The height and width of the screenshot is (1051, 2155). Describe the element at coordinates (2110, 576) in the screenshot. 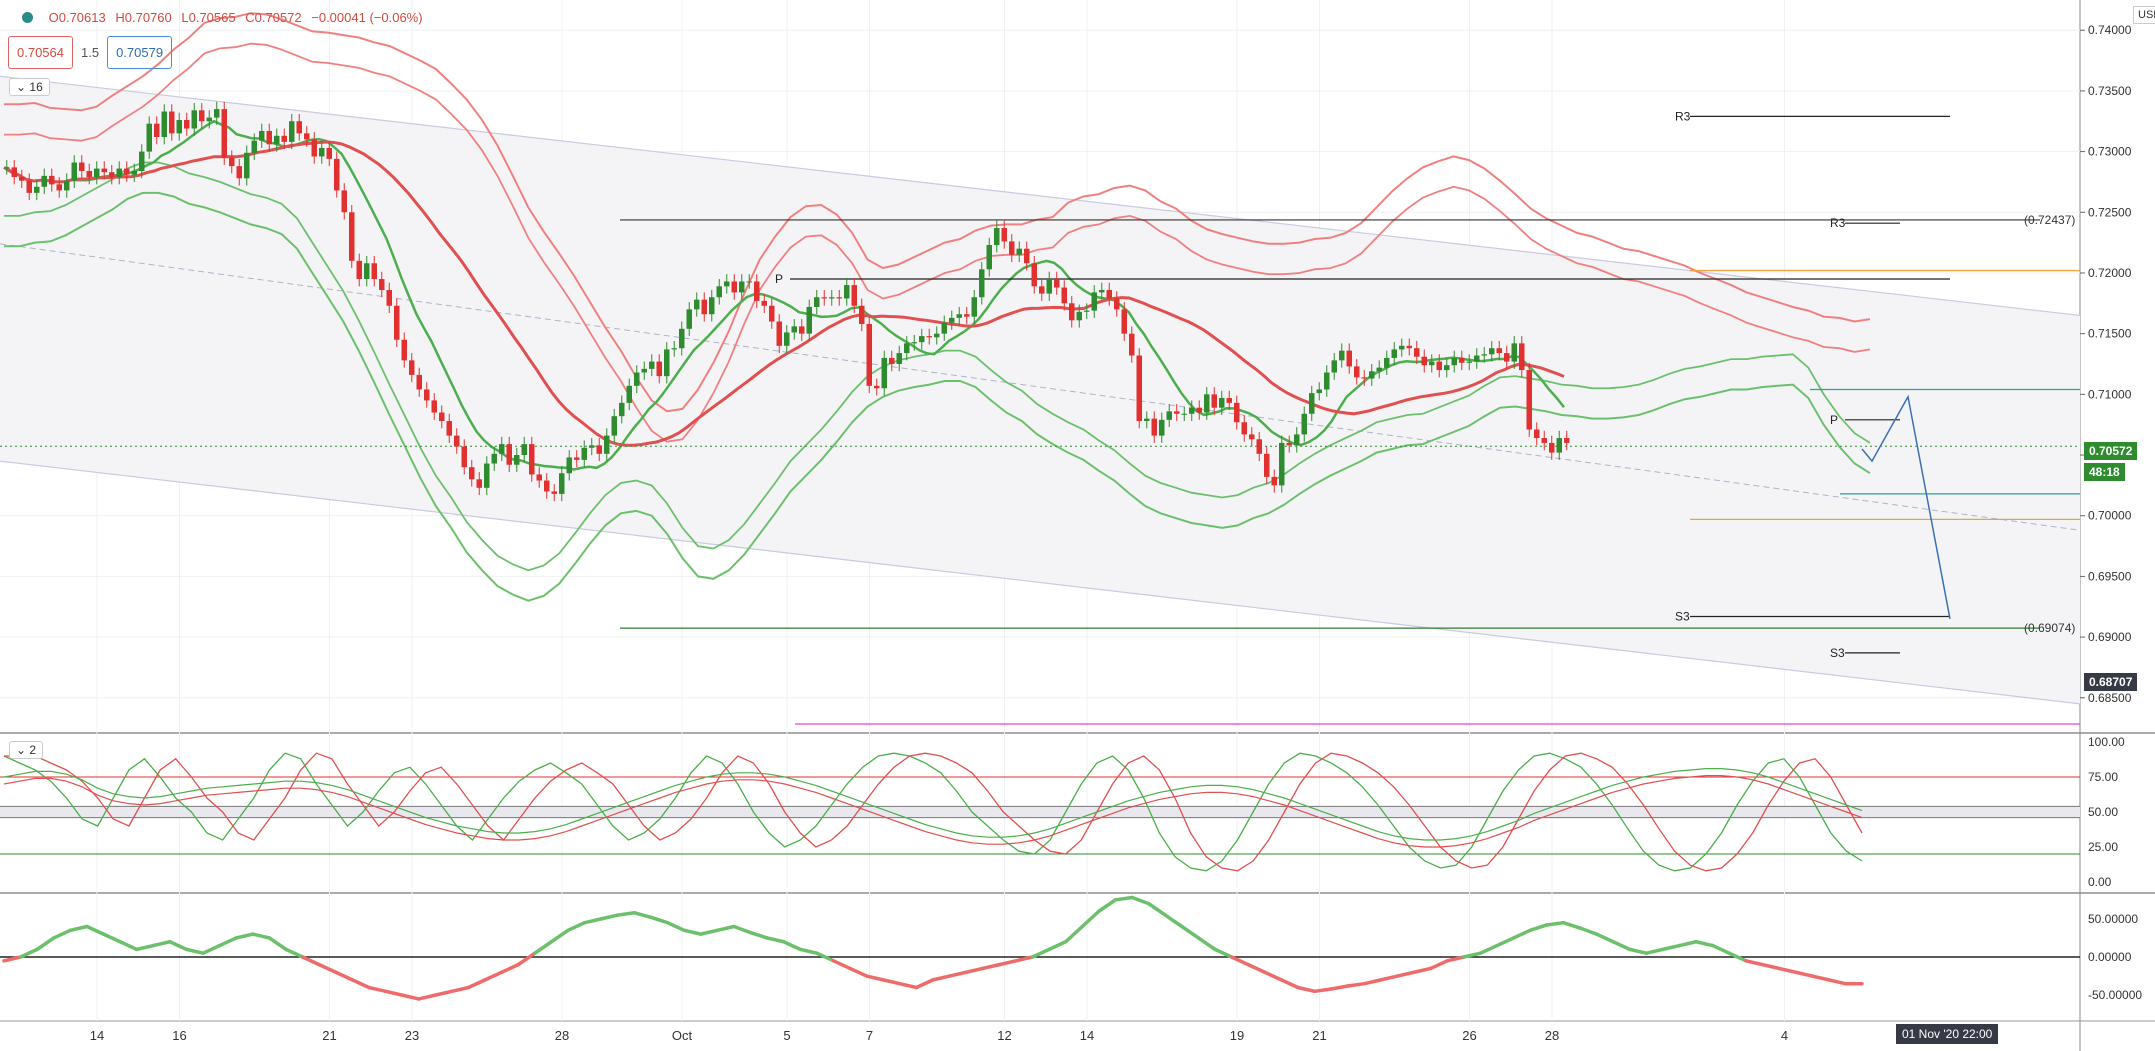

I see `price-tick-label: 0.69500` at that location.